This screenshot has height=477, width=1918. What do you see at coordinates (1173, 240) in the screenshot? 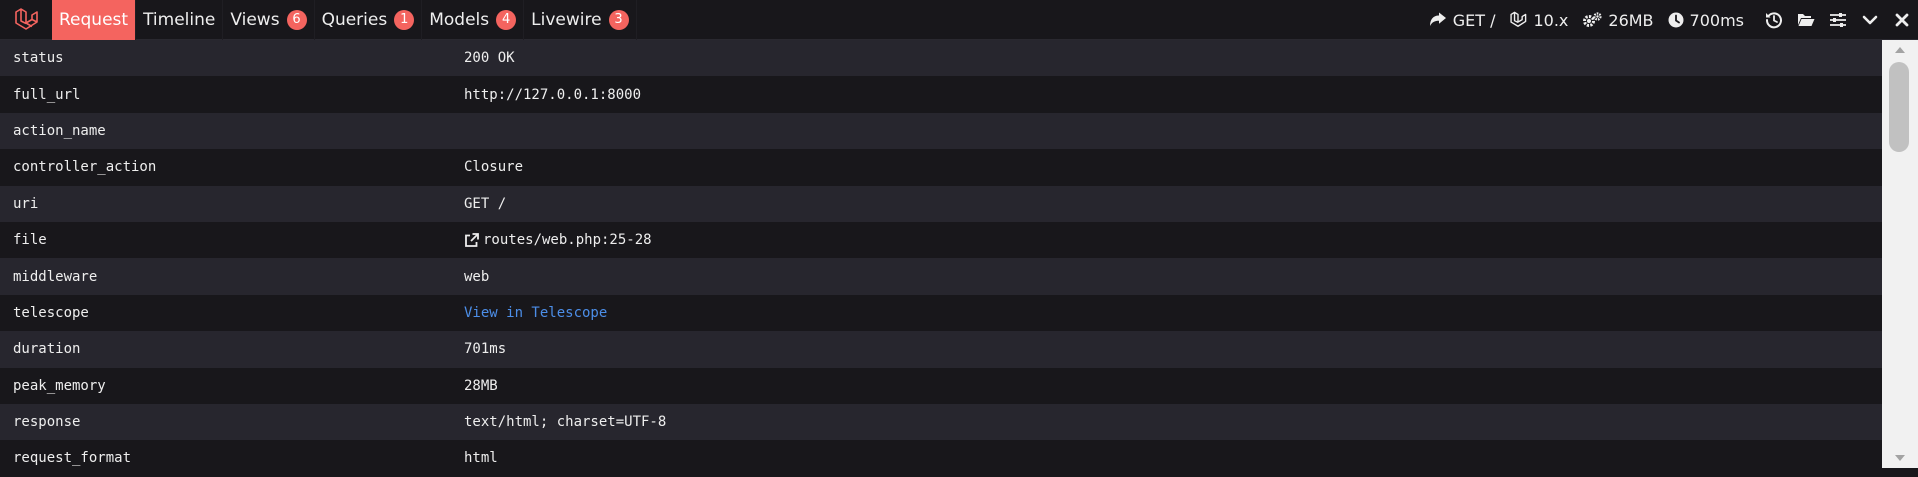
I see `row-value: routes/web.php:25-28` at bounding box center [1173, 240].